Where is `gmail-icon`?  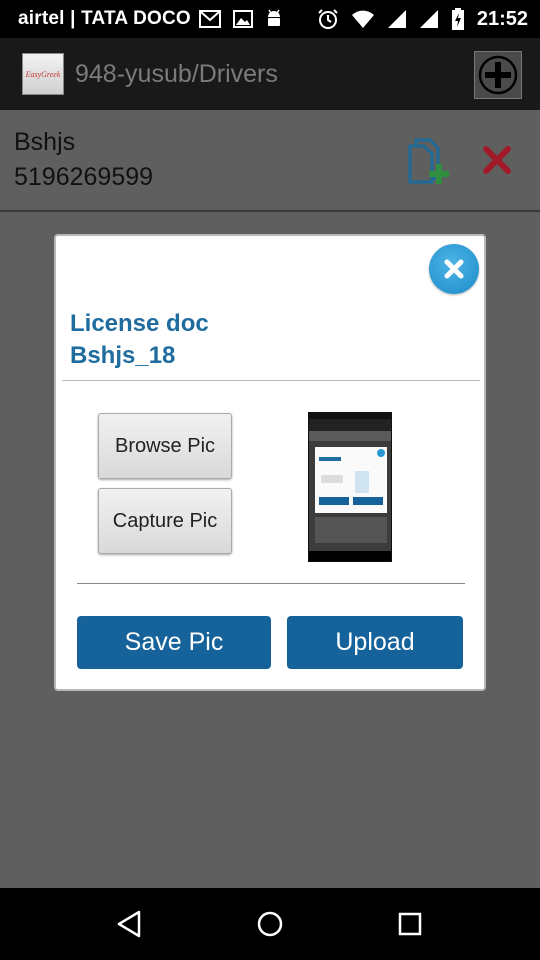
gmail-icon is located at coordinates (209, 19).